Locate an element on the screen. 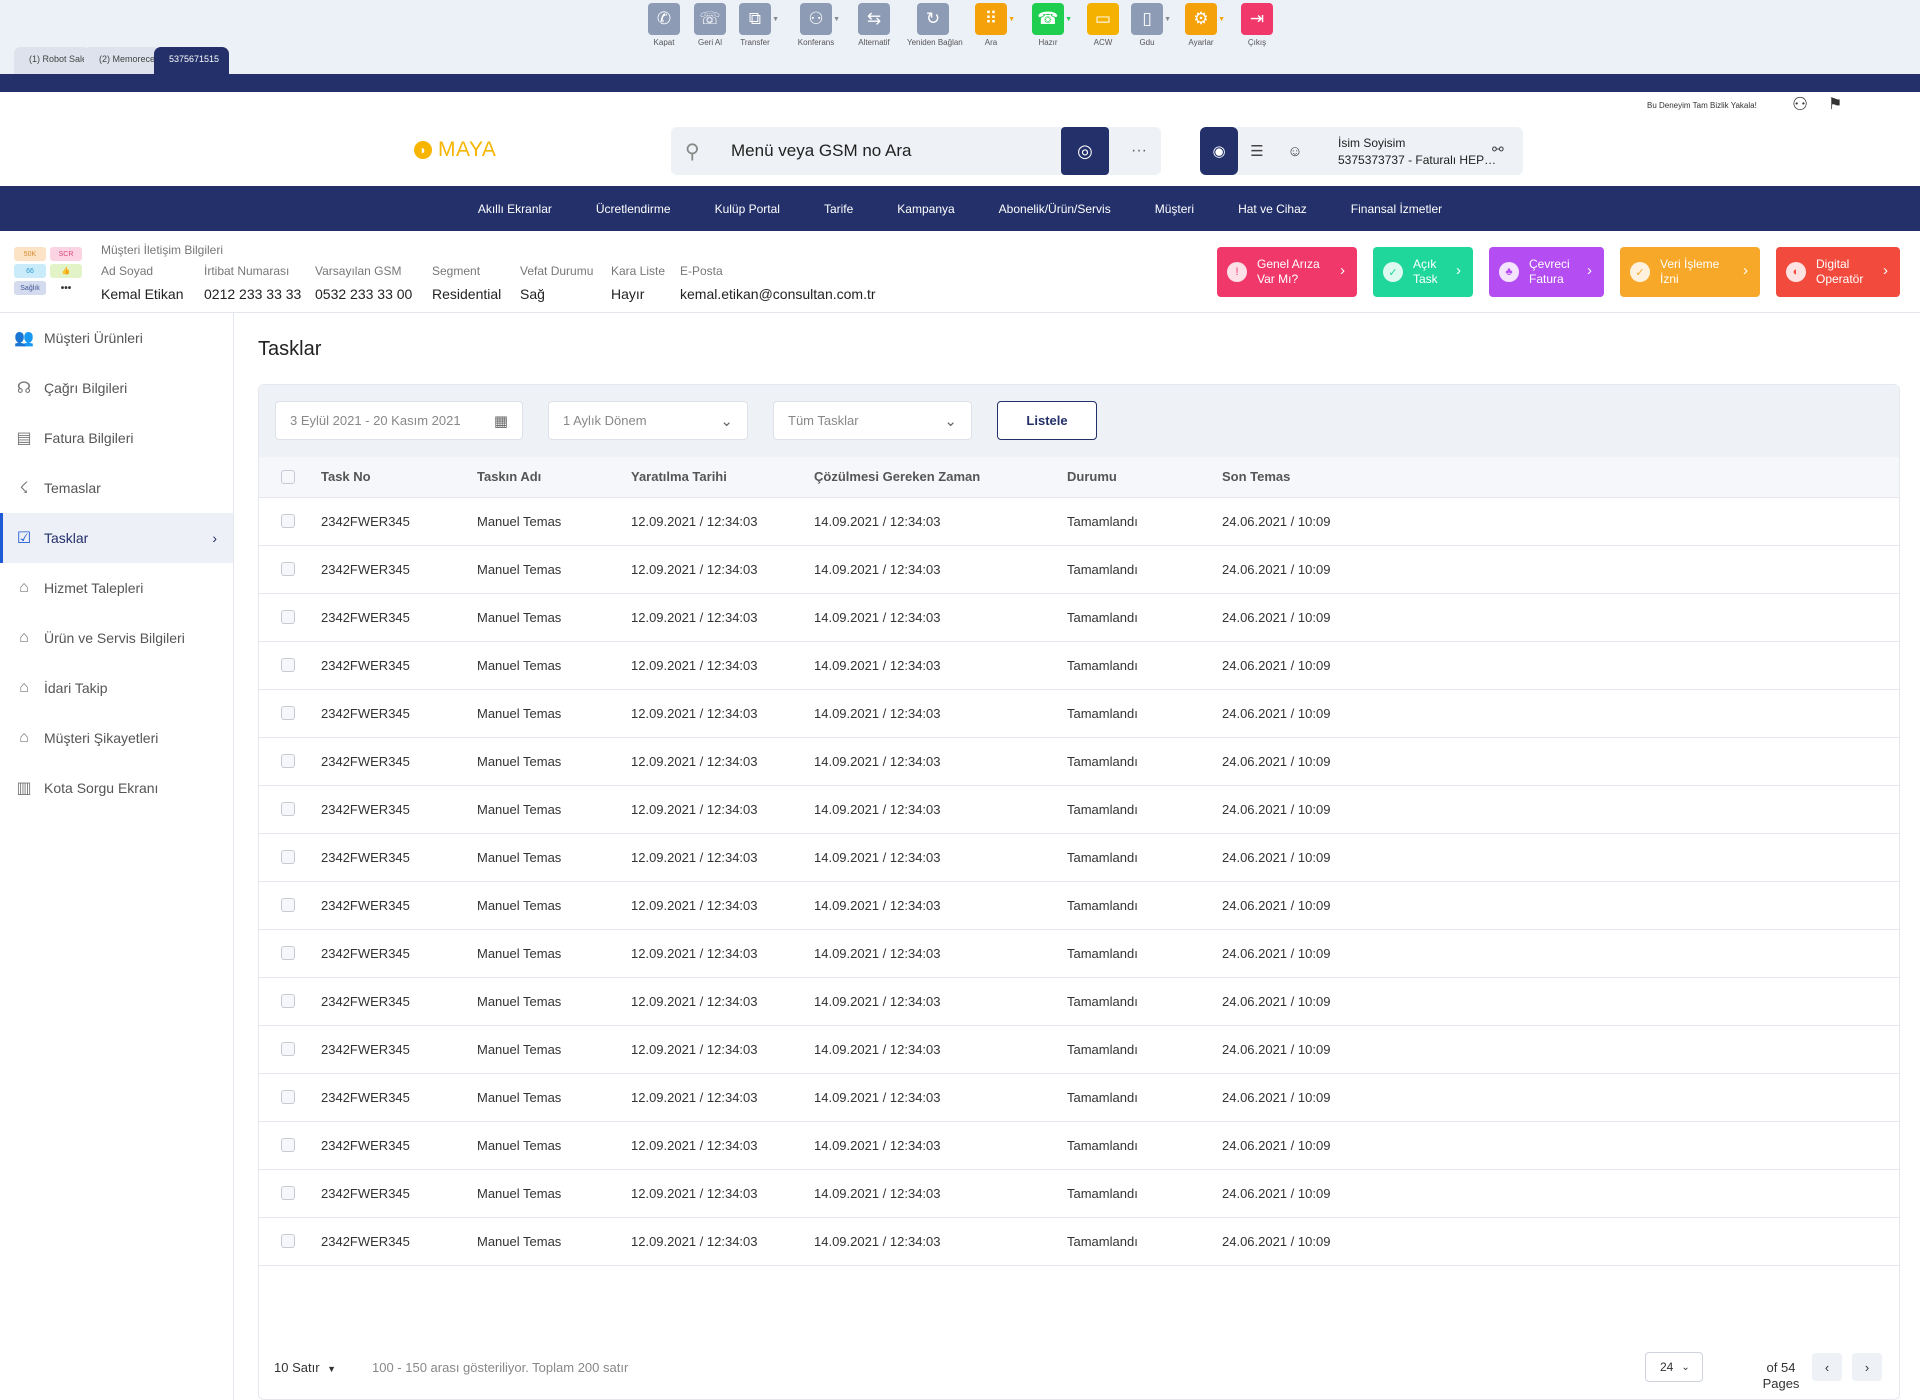 The image size is (1920, 1400). sidebar-item-invoice-info: ▤ Fatura Bilgileri is located at coordinates (116, 438).